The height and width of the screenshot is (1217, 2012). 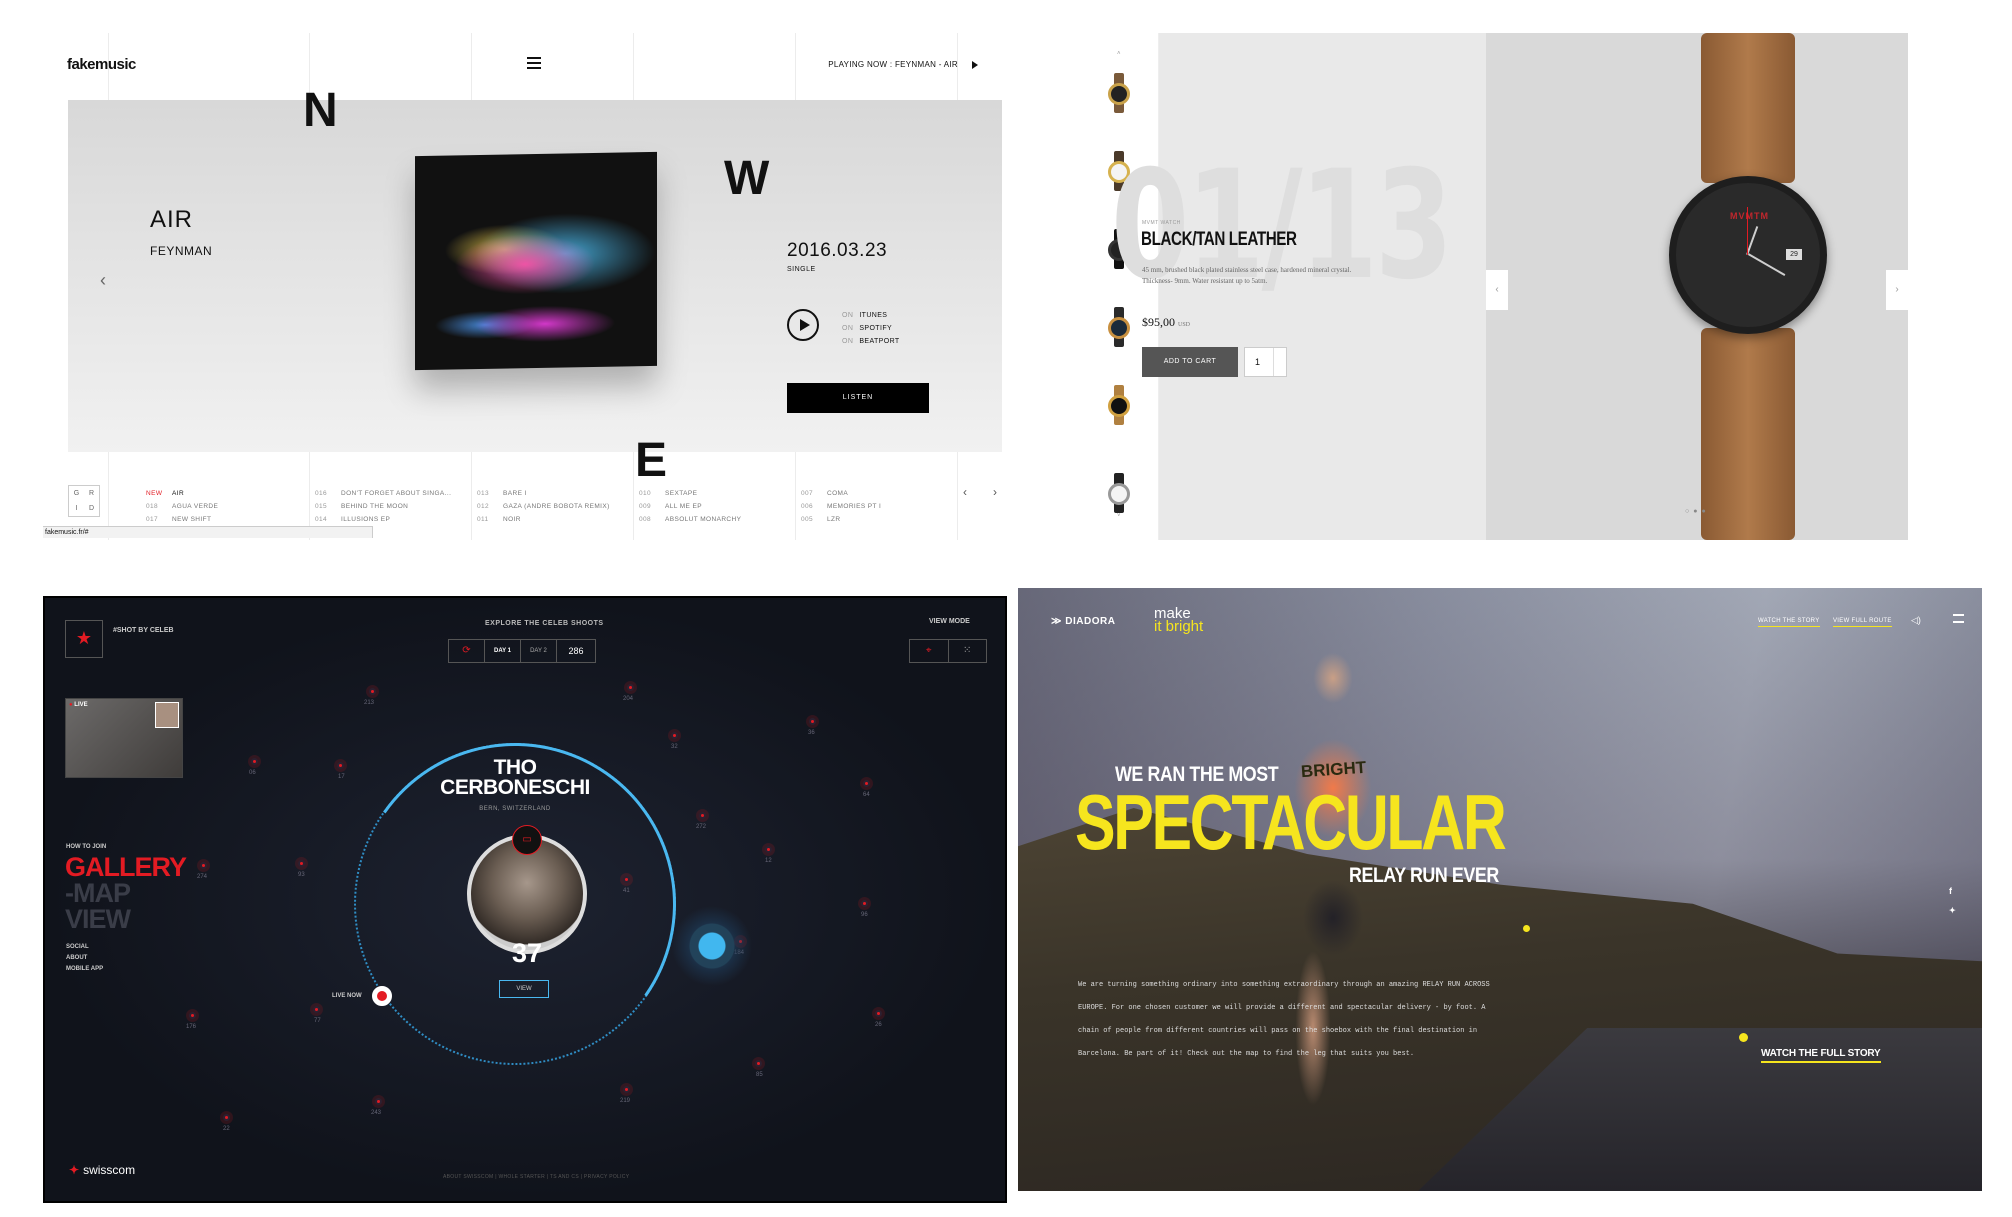 What do you see at coordinates (1821, 1055) in the screenshot?
I see `watch-full-story-link: WATCH THE FULL STORY` at bounding box center [1821, 1055].